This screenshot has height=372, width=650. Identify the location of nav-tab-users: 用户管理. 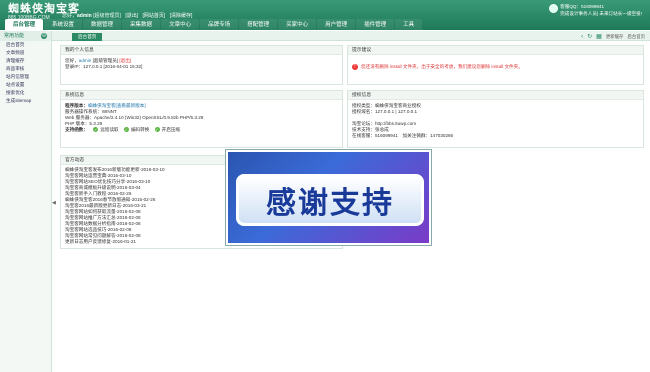
(336, 25).